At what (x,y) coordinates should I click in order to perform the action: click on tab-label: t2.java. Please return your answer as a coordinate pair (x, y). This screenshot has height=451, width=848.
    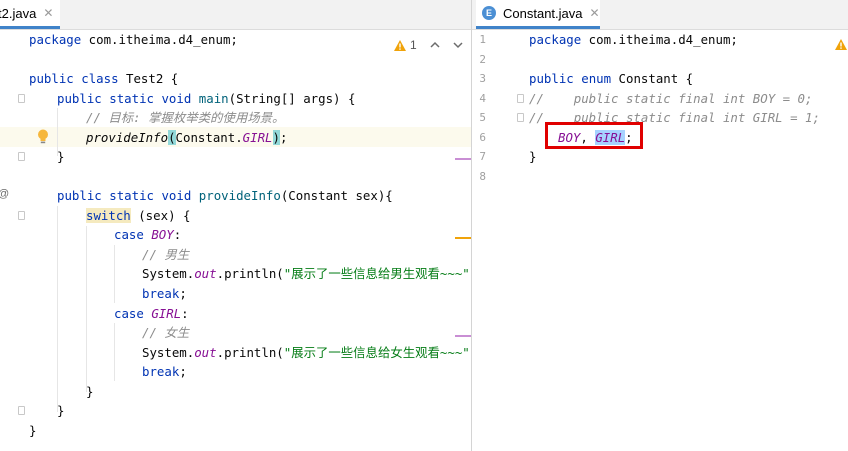
    Looking at the image, I should click on (18, 13).